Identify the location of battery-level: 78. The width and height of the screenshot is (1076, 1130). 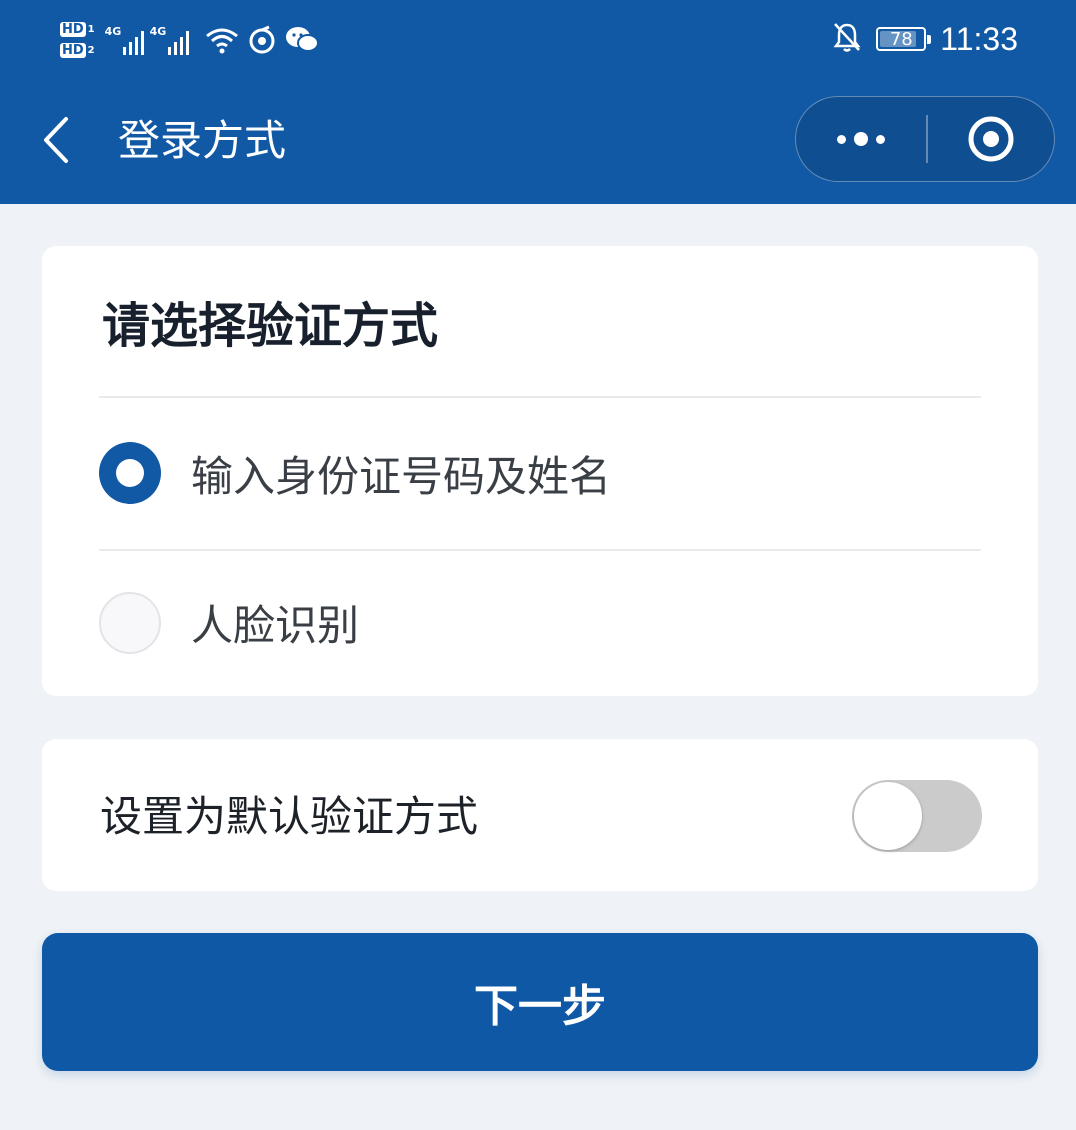
(901, 39).